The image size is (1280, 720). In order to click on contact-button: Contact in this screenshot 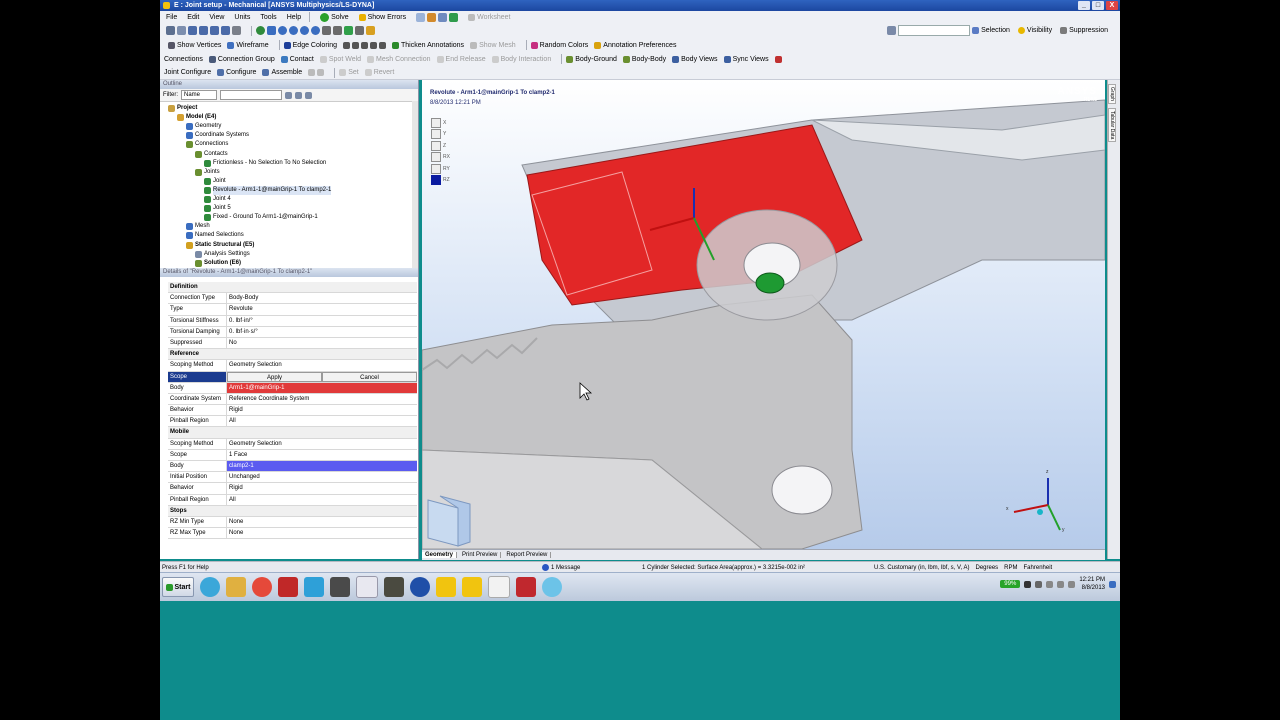, I will do `click(297, 59)`.